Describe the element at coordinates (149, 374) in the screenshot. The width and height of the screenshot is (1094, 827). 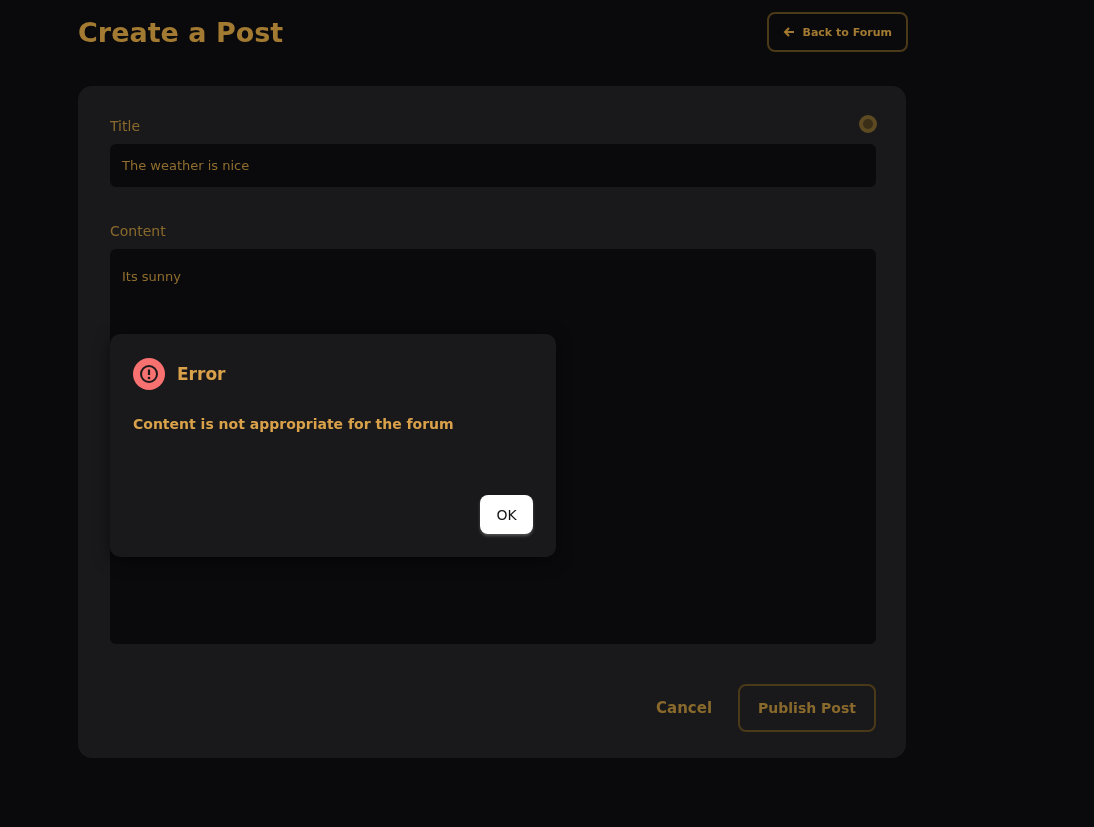
I see `alert-icon` at that location.